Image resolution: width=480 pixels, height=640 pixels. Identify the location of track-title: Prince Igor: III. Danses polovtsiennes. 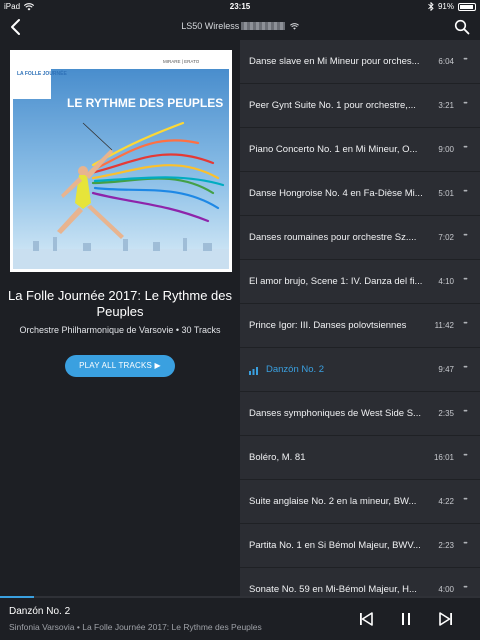
(328, 325).